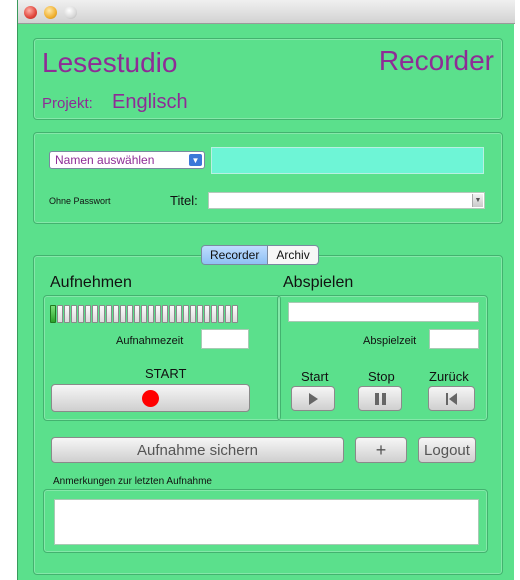  Describe the element at coordinates (447, 450) in the screenshot. I see `logout-button: Logout` at that location.